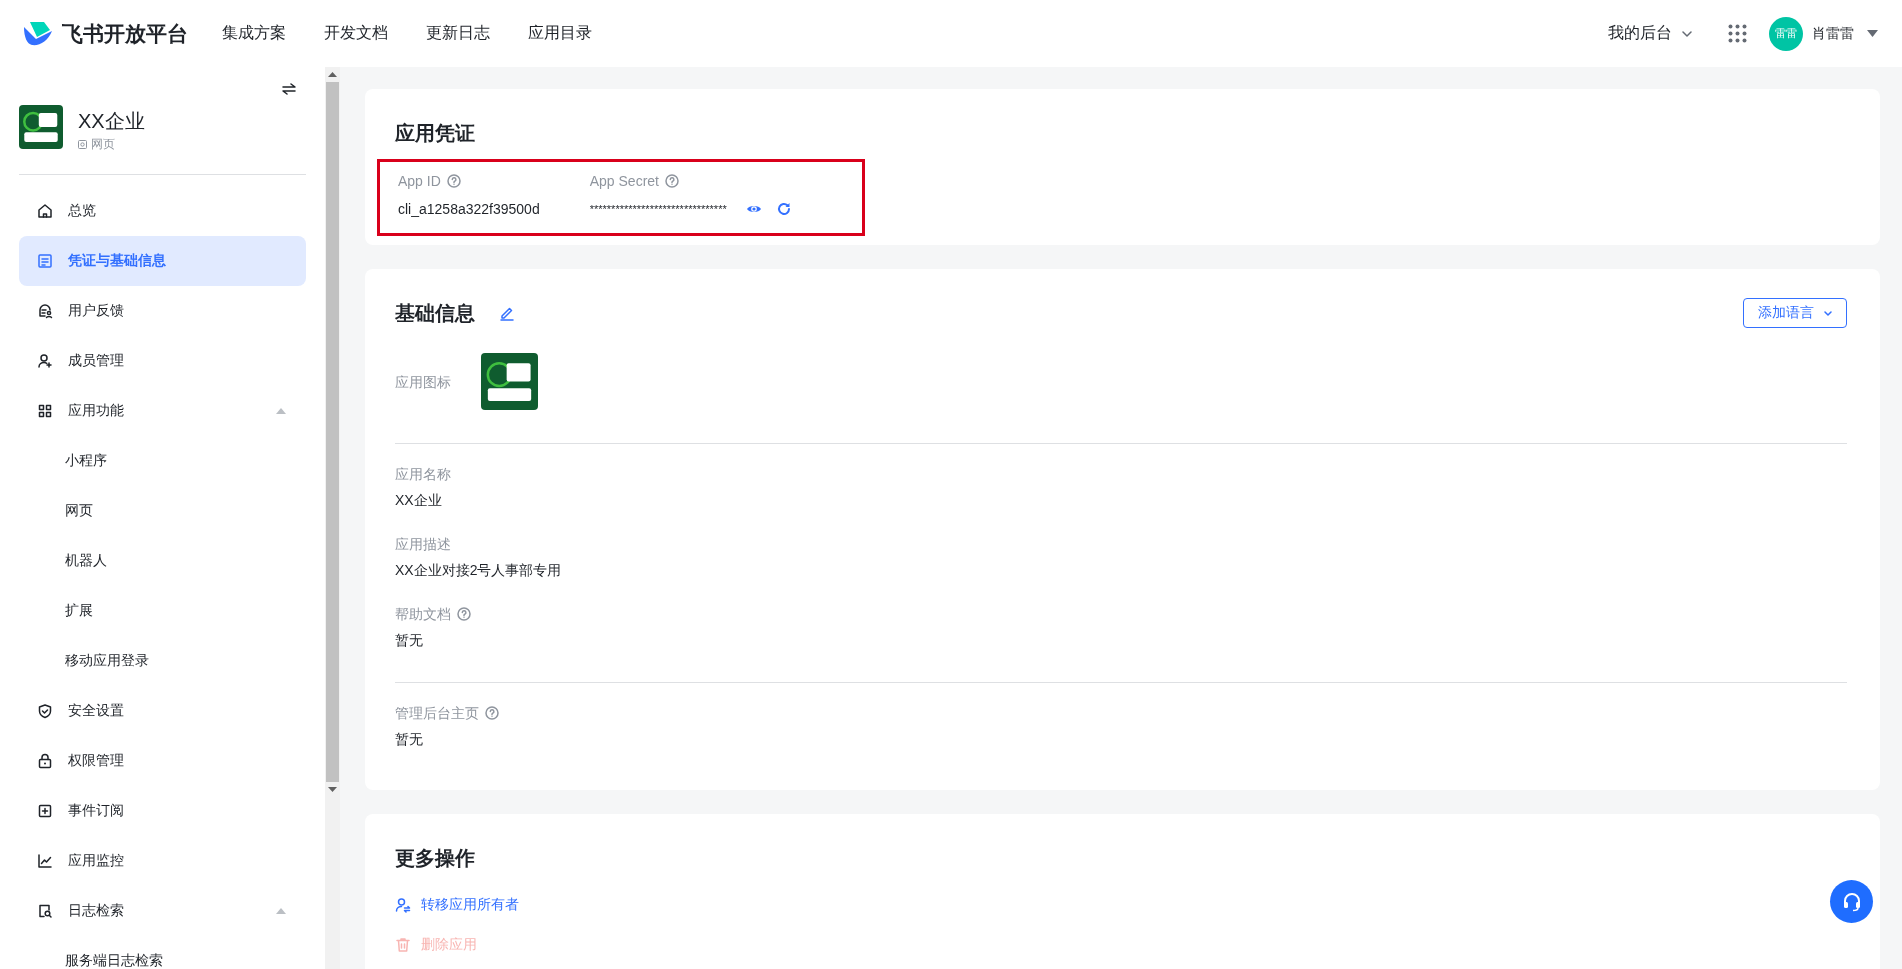 The height and width of the screenshot is (969, 1902). Describe the element at coordinates (162, 561) in the screenshot. I see `sidebar-subitem: 机器人` at that location.